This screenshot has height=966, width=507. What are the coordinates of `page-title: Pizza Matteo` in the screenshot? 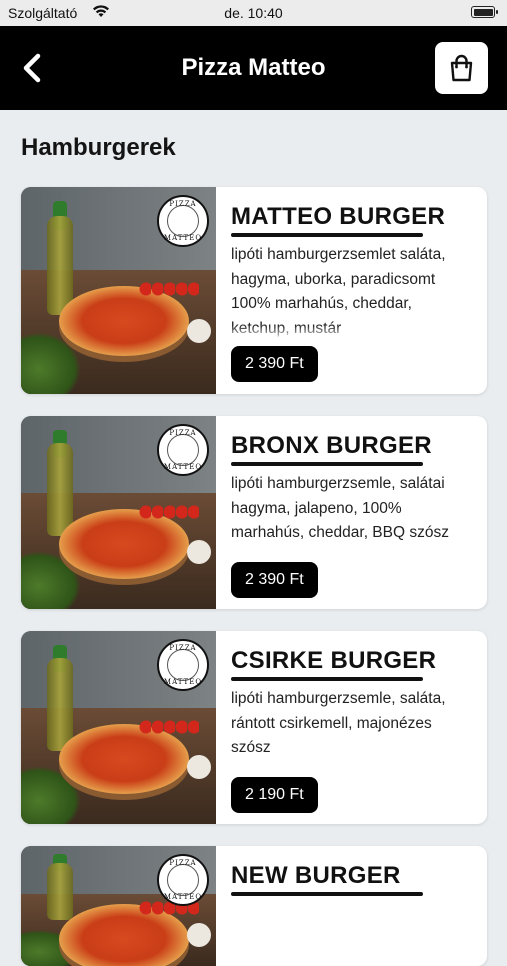 It's located at (253, 67).